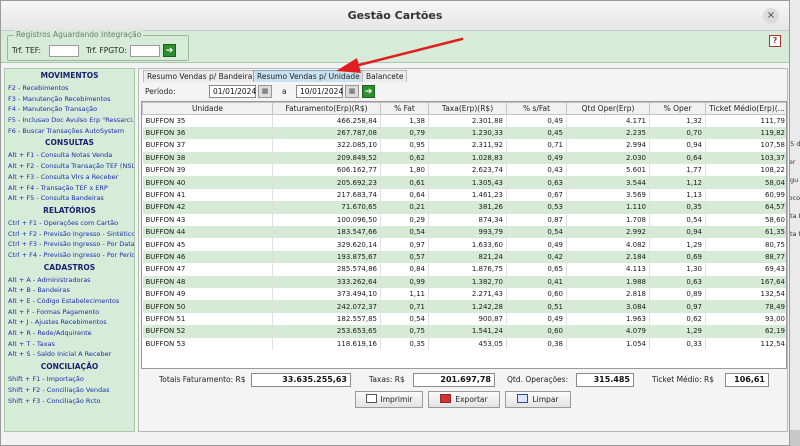 The width and height of the screenshot is (800, 446). I want to click on sidebar-item-taxas: Alt + T - Taxas, so click(69, 344).